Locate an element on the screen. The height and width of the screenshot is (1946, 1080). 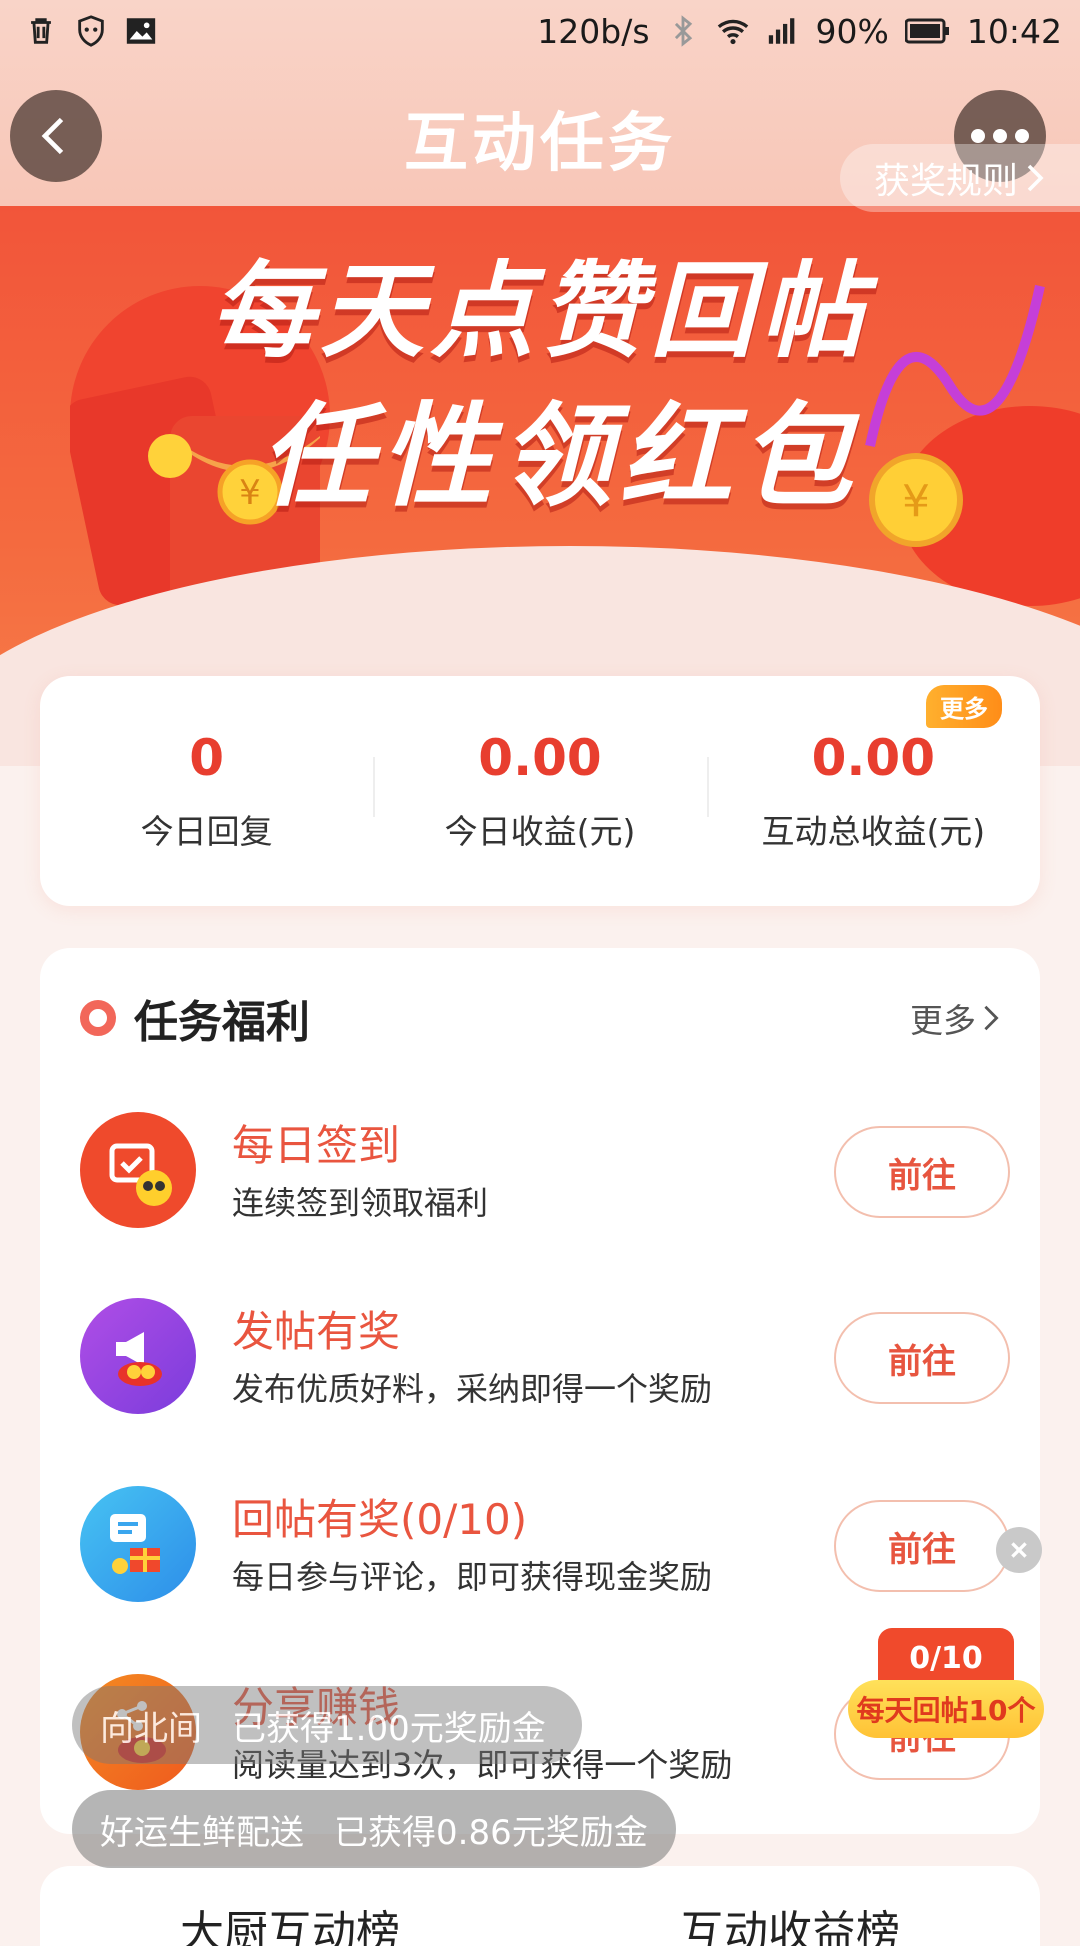
close-icon is located at coordinates (1019, 1550).